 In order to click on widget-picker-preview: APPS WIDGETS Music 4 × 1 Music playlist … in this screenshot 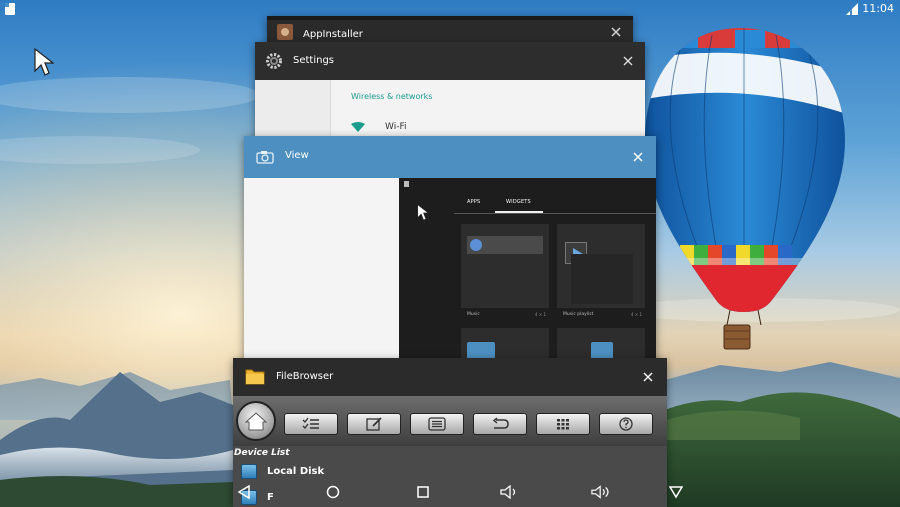, I will do `click(527, 271)`.